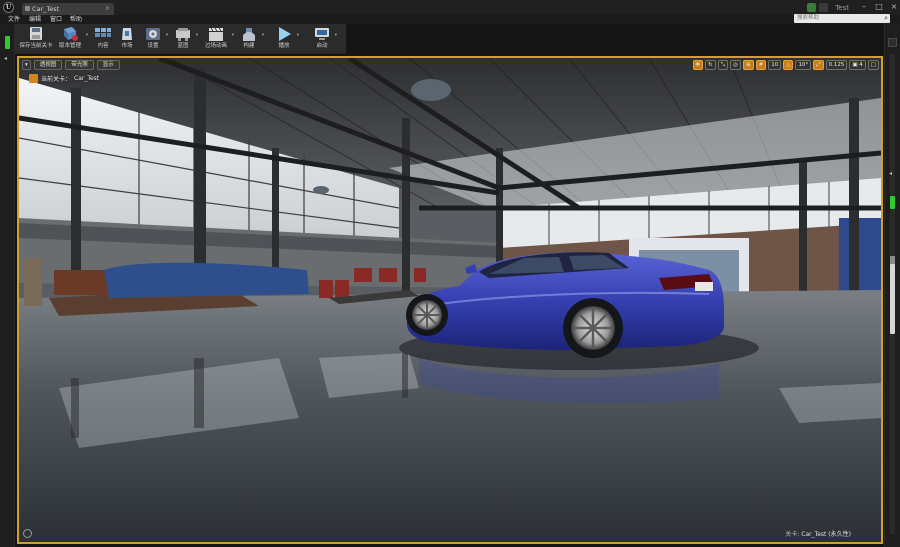 The height and width of the screenshot is (547, 900). Describe the element at coordinates (322, 34) in the screenshot. I see `launch-icon` at that location.